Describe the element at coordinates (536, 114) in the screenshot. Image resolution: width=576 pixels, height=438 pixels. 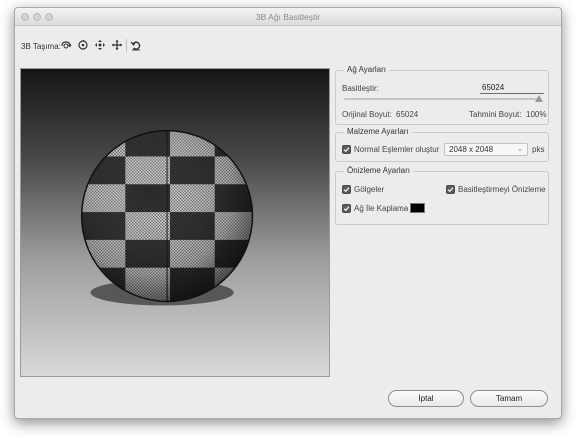
I see `estimated-size-value: 100%` at that location.